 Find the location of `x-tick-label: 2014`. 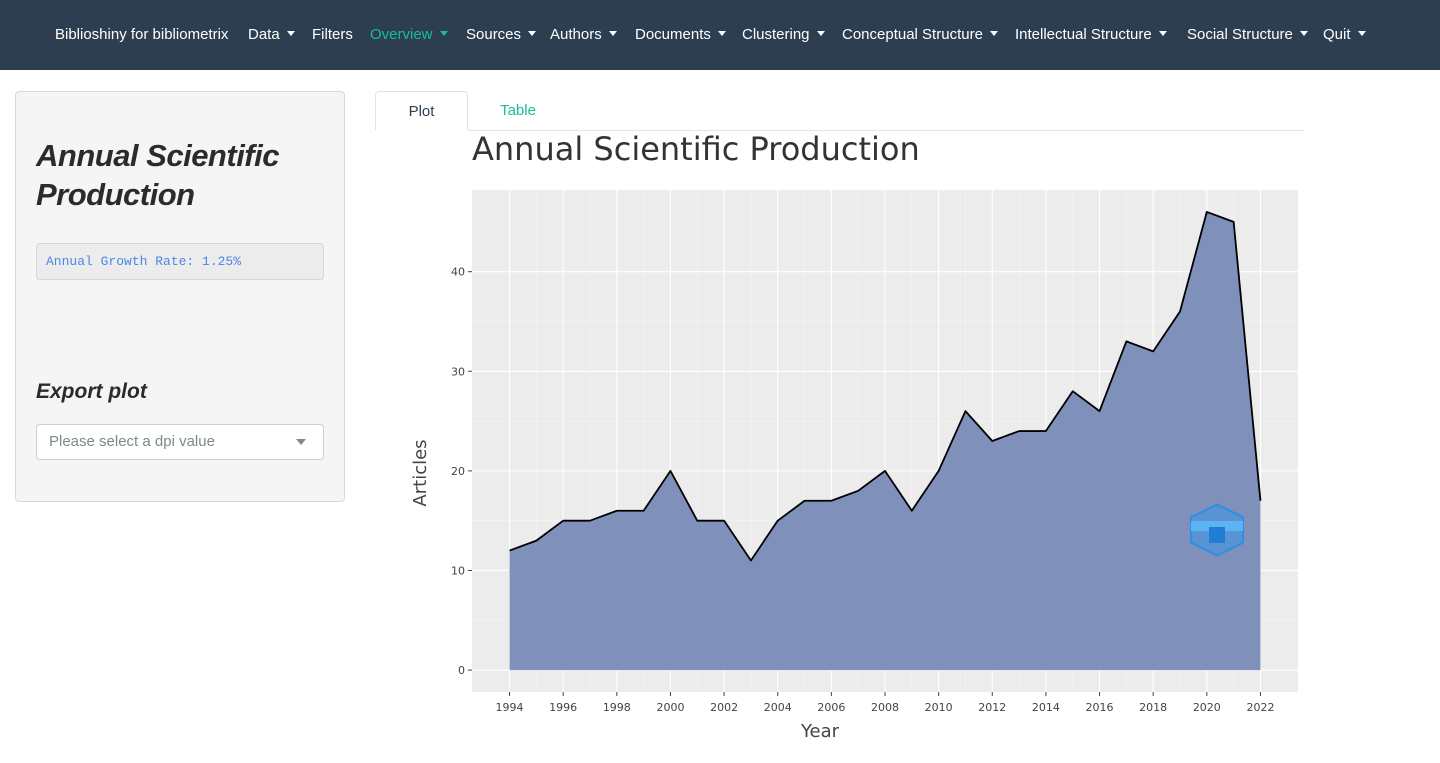

x-tick-label: 2014 is located at coordinates (1046, 707).